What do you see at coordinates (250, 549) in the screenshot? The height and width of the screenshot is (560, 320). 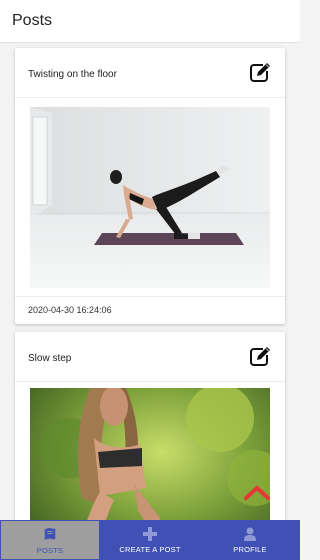 I see `nav-profile-label: PROFILE` at bounding box center [250, 549].